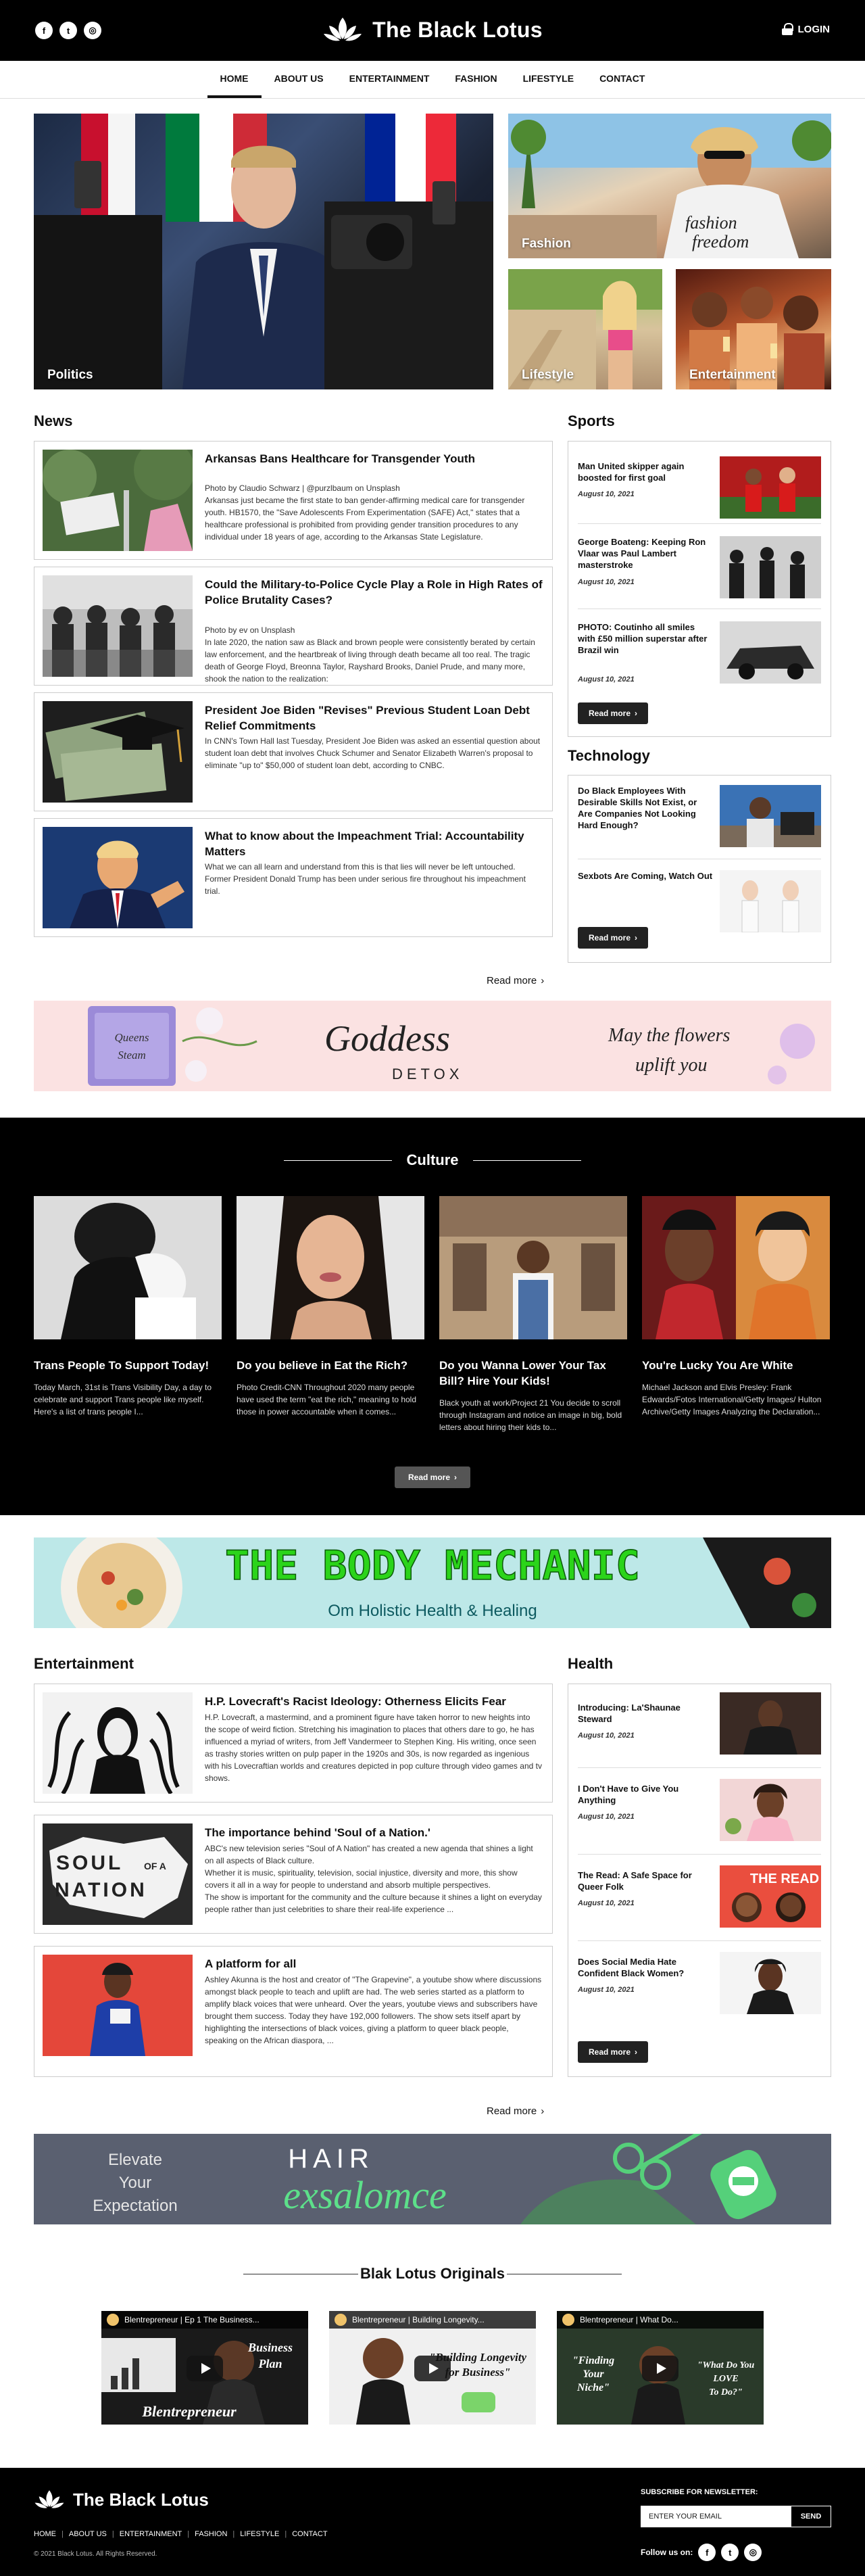  I want to click on svg-text: Blentrepreneur, so click(189, 2411).